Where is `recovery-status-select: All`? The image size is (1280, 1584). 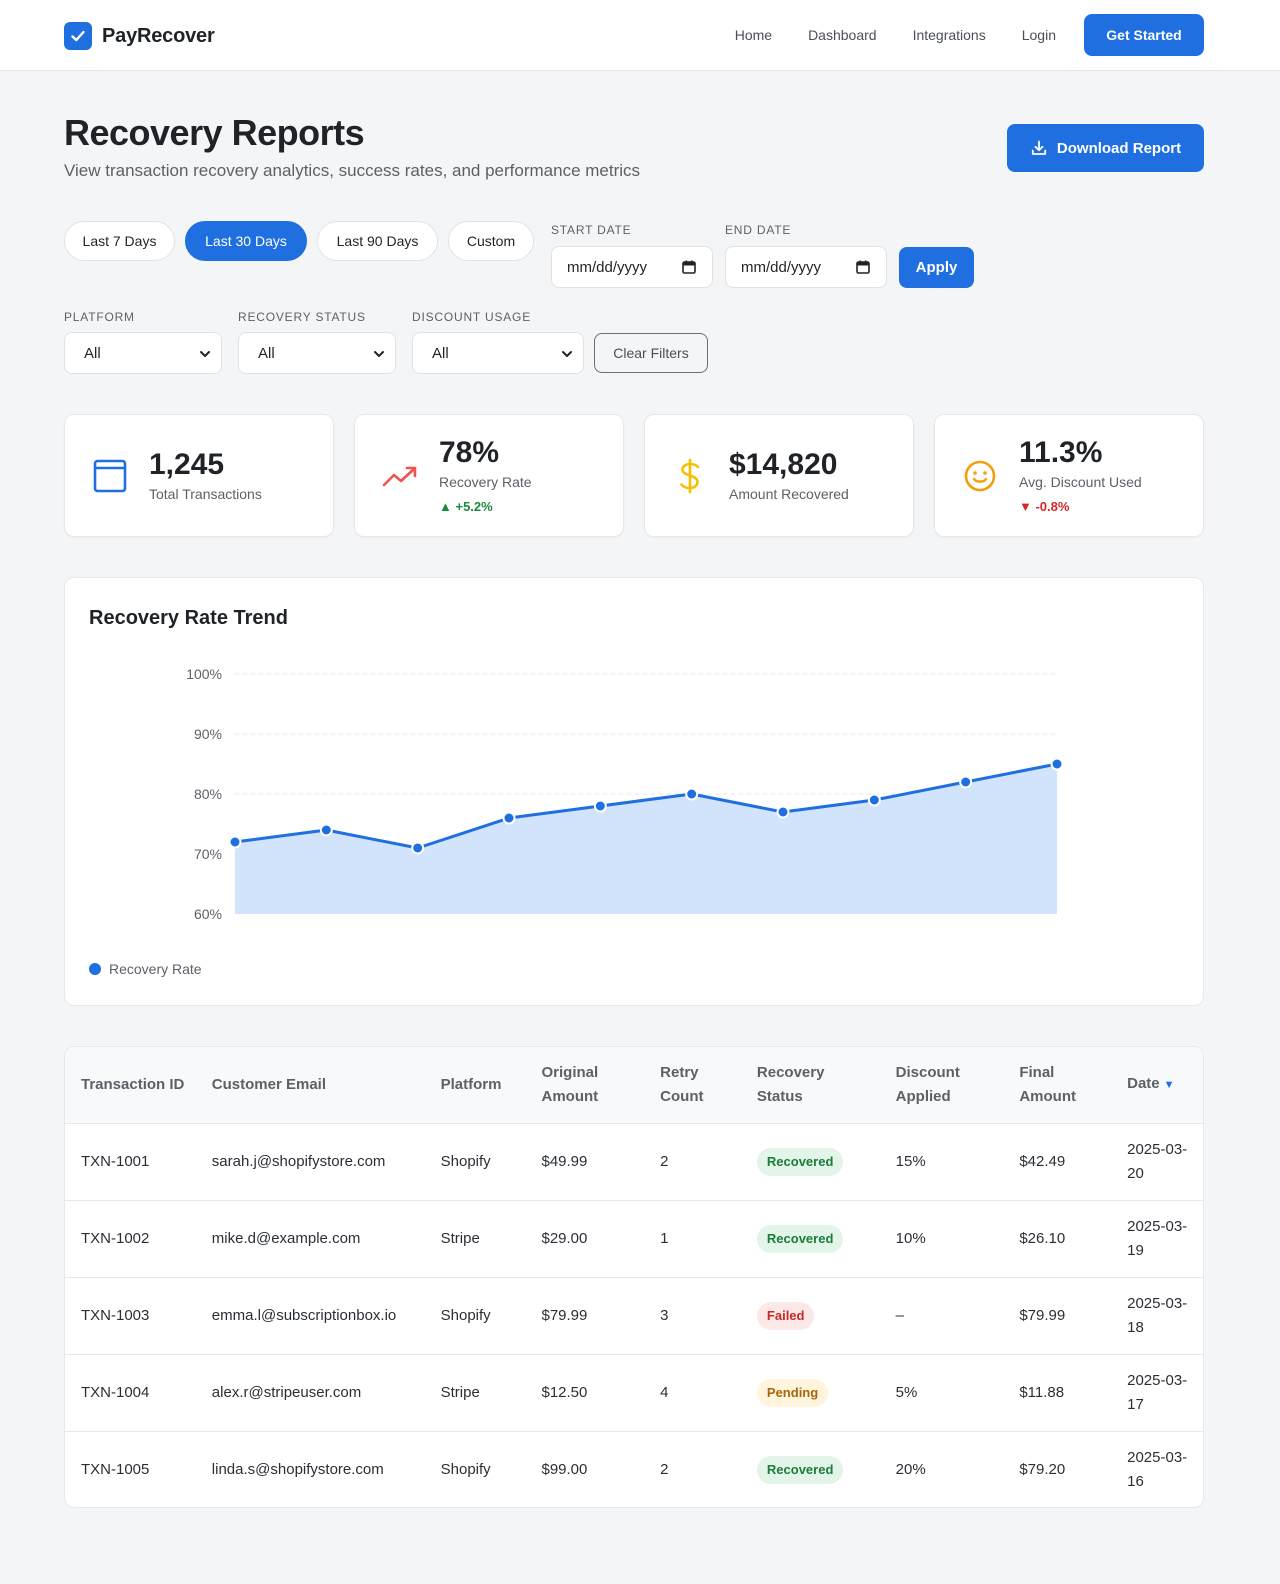
recovery-status-select: All is located at coordinates (317, 353).